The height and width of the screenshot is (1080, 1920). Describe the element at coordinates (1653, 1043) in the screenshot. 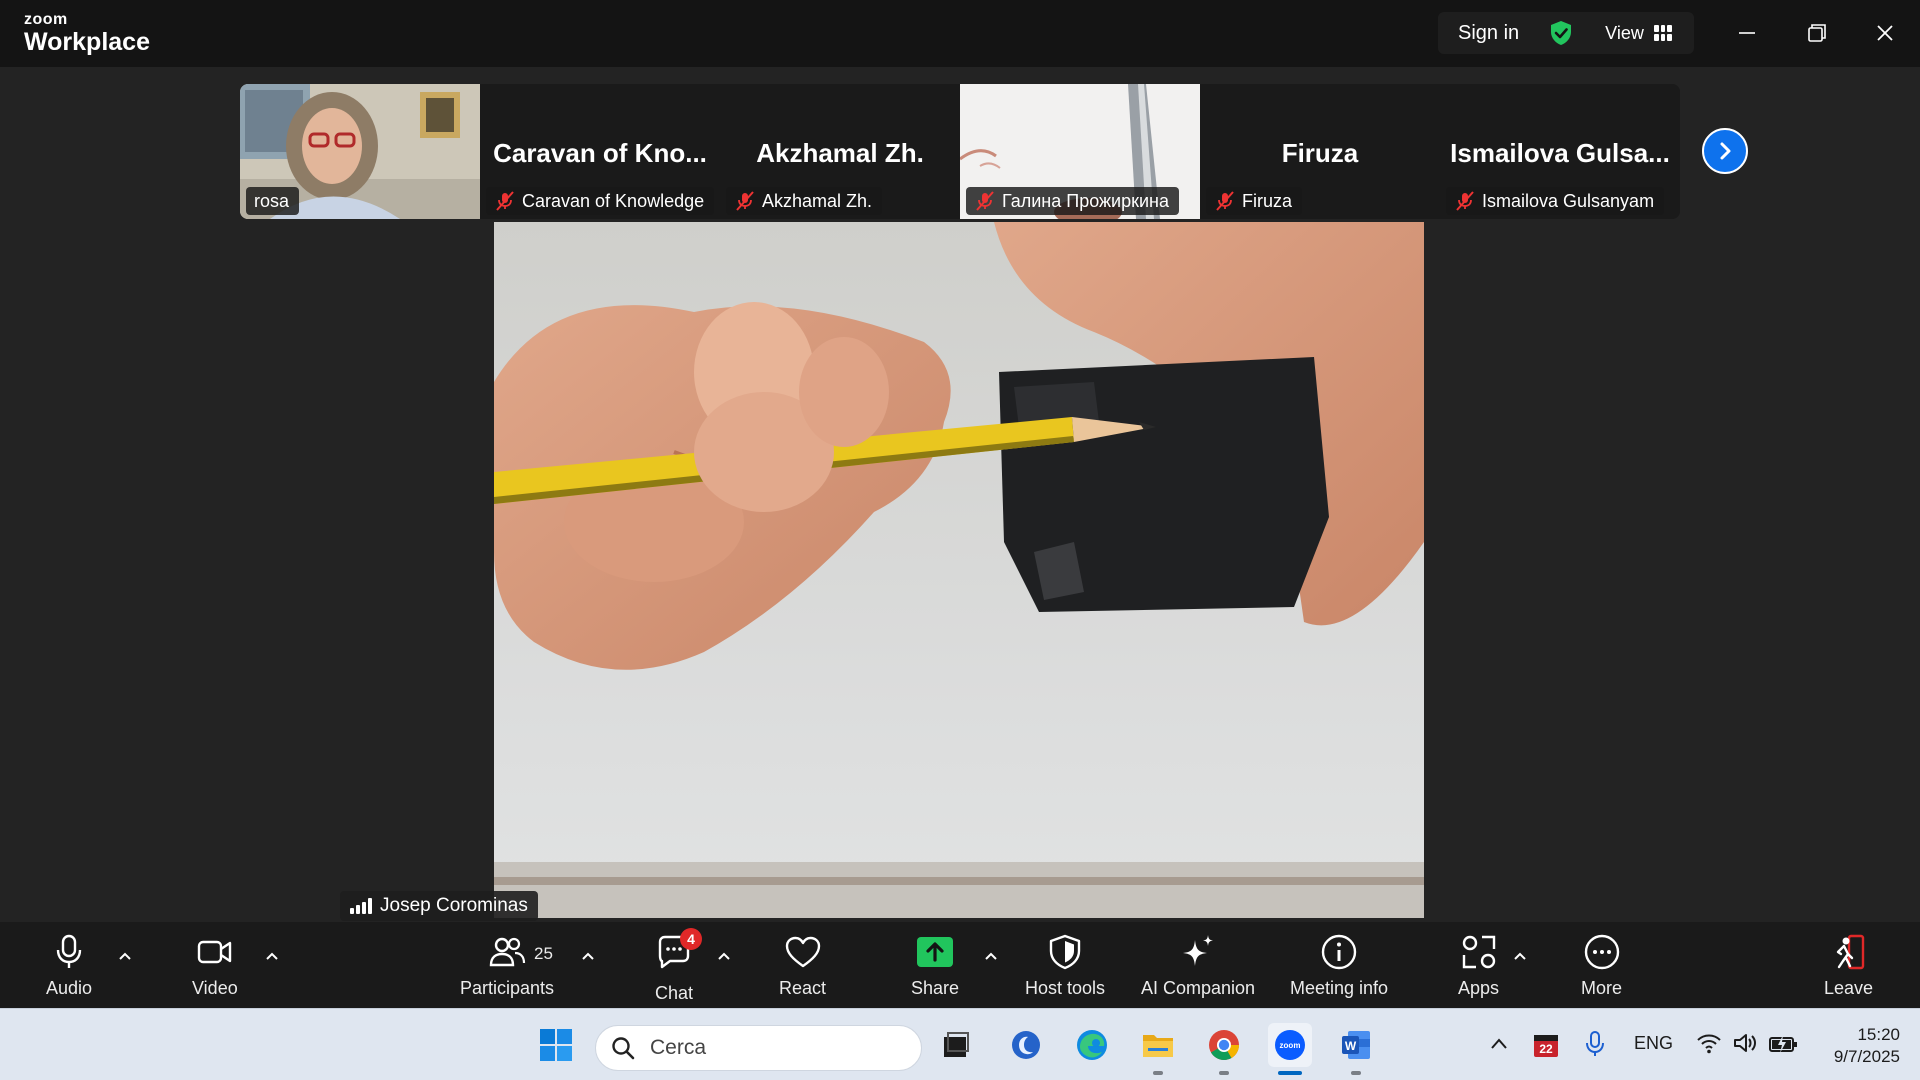

I see `input-language: ENG` at that location.